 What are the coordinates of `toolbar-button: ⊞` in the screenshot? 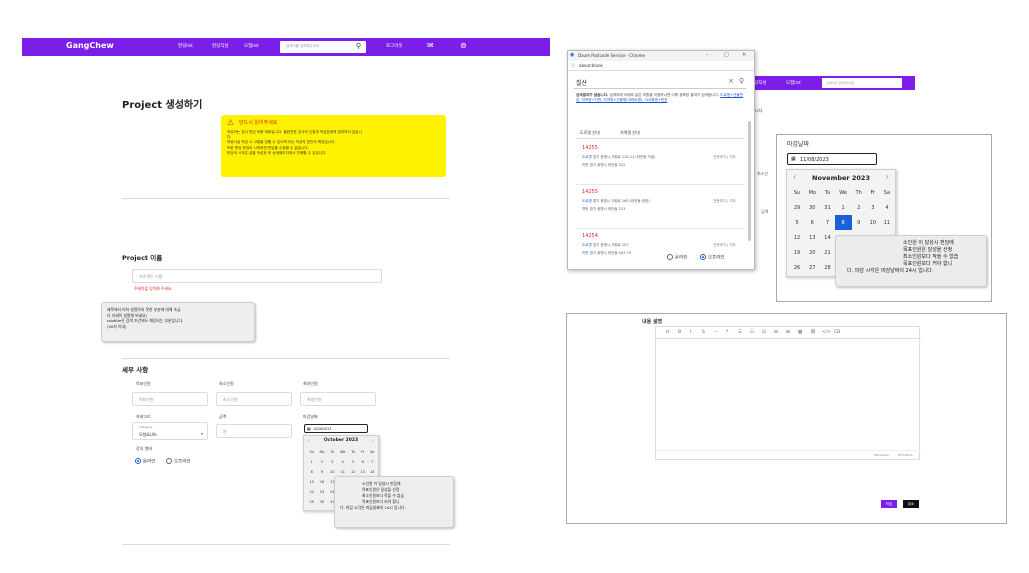 It's located at (788, 332).